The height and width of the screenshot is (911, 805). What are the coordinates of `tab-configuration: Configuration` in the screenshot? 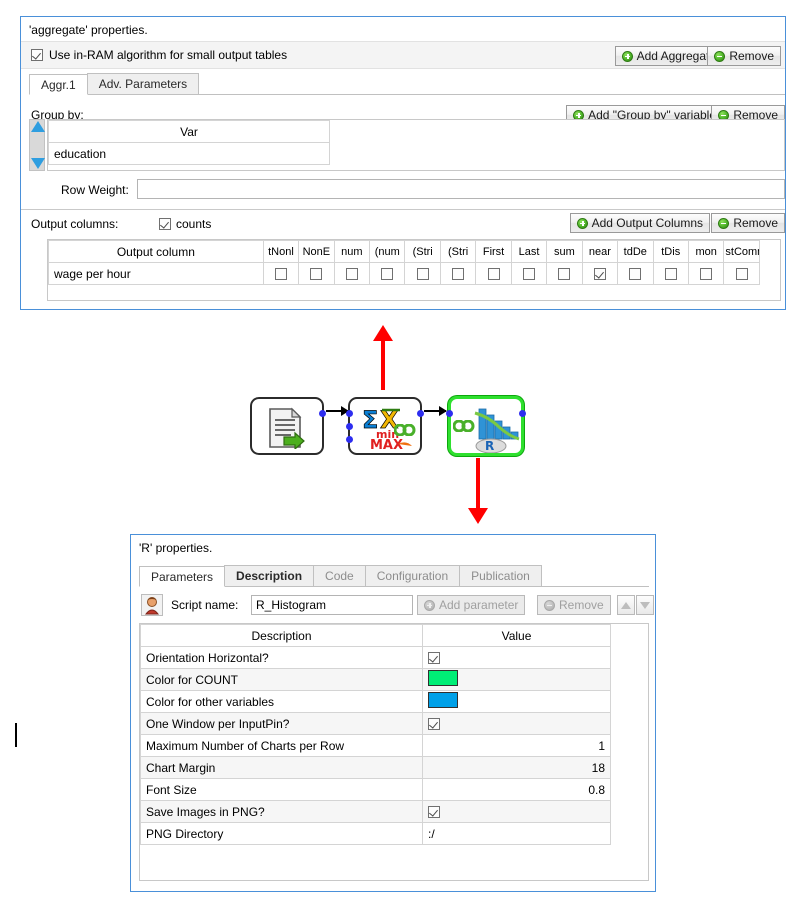 It's located at (412, 575).